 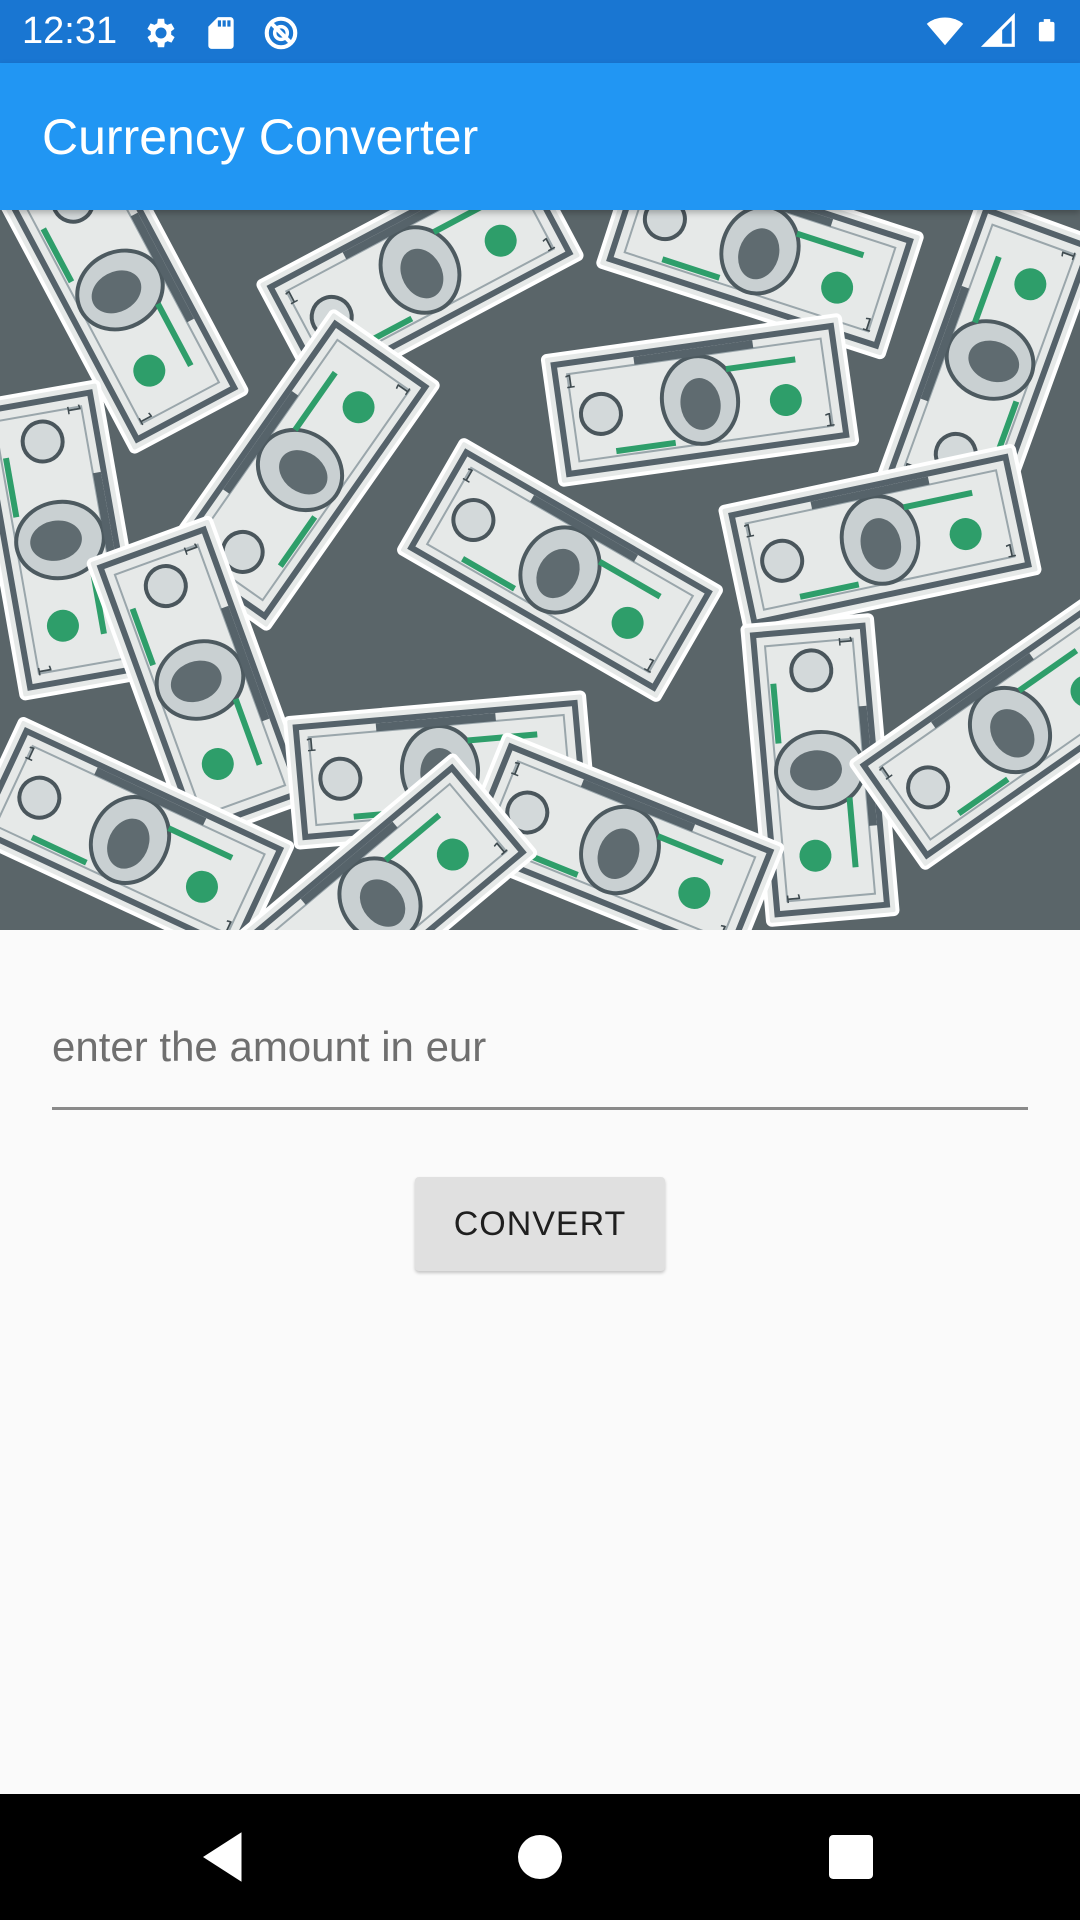 What do you see at coordinates (540, 136) in the screenshot?
I see `app-bar: Currency Converter` at bounding box center [540, 136].